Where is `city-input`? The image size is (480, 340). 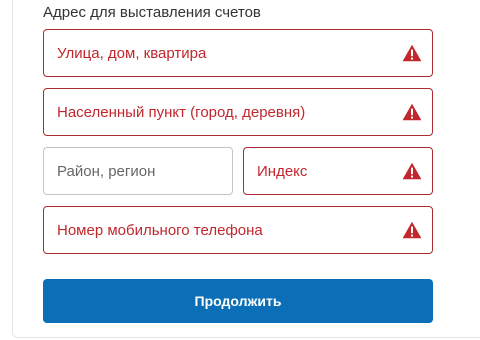
city-input is located at coordinates (238, 112).